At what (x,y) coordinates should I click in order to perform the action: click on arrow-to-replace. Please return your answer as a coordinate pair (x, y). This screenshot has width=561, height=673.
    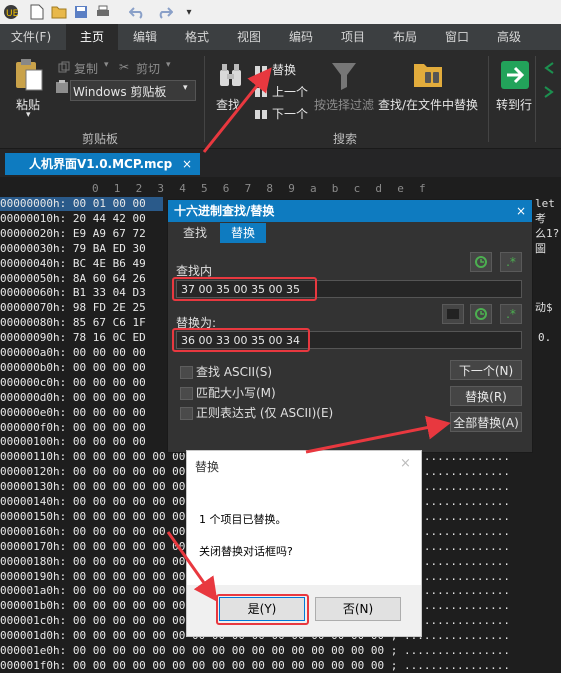
    Looking at the image, I should click on (237, 110).